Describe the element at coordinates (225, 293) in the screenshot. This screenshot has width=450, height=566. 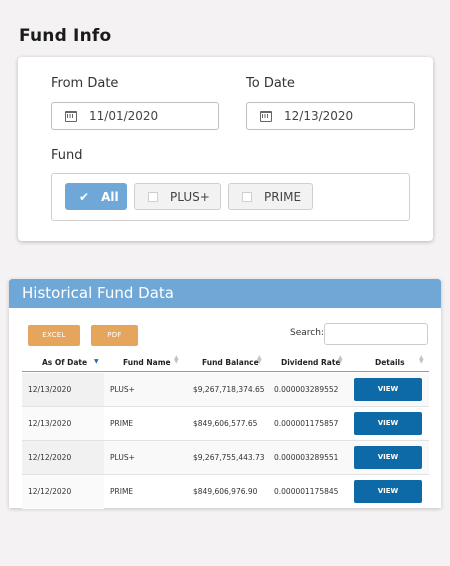
I see `historical-fund-title: Historical Fund Data` at that location.